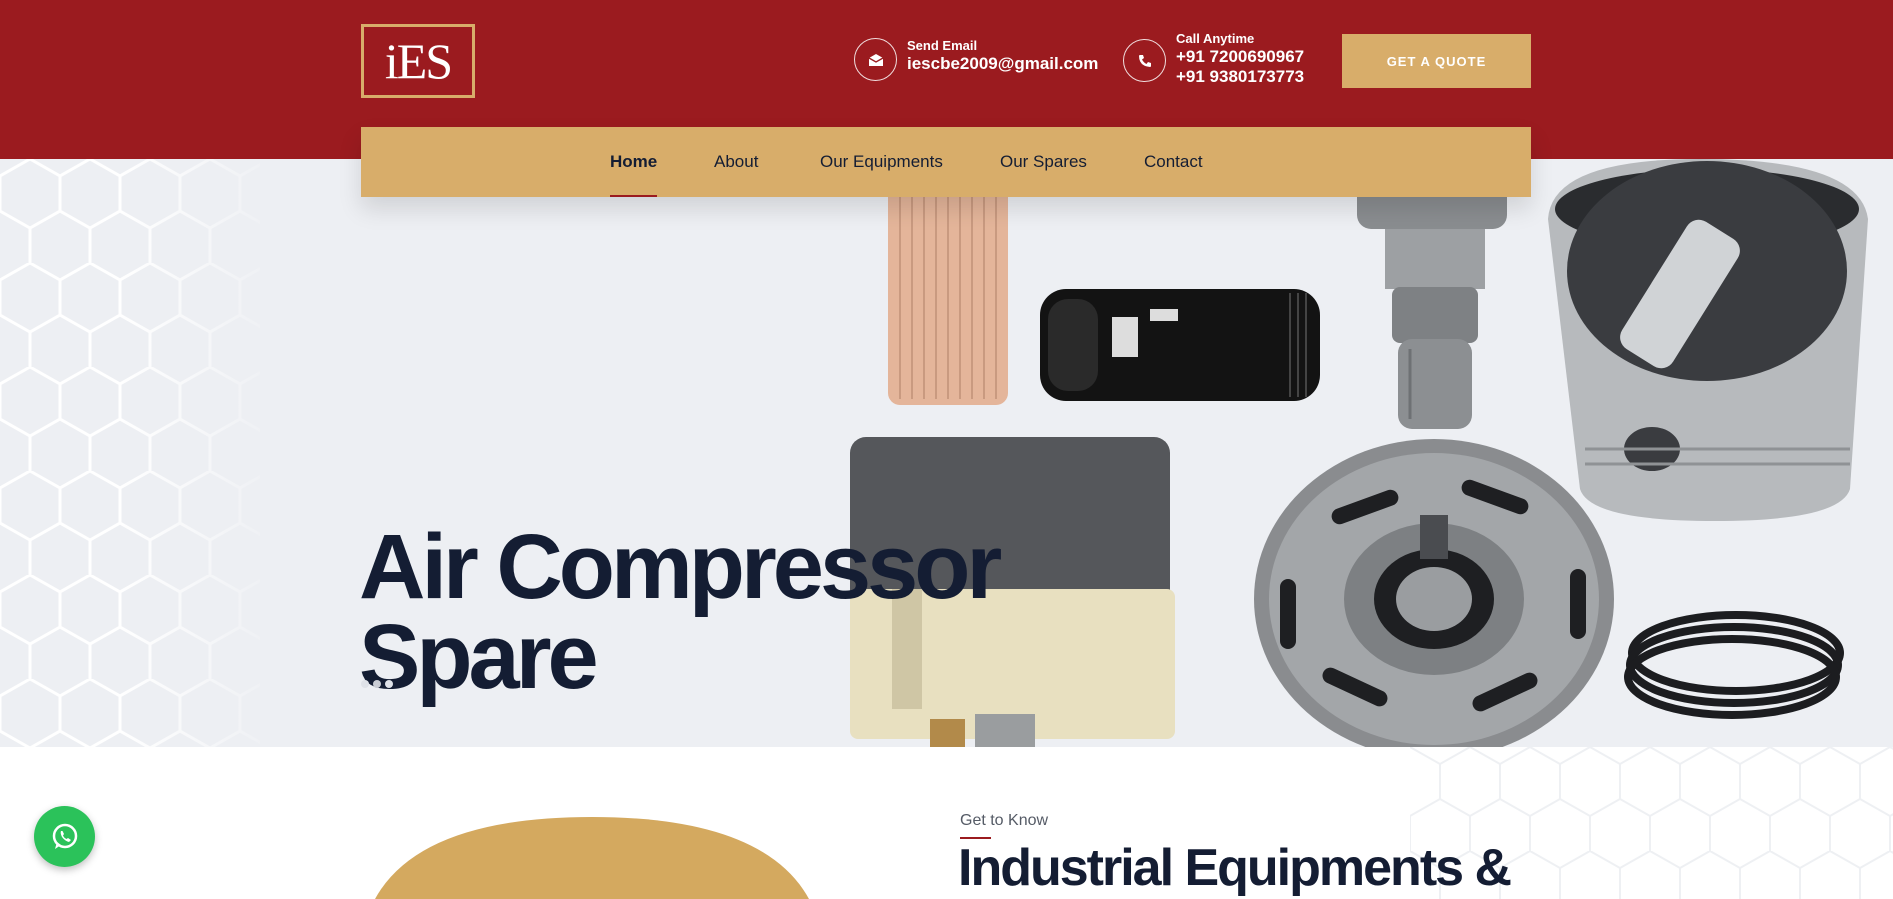 The width and height of the screenshot is (1893, 899). I want to click on slider-dots, so click(377, 684).